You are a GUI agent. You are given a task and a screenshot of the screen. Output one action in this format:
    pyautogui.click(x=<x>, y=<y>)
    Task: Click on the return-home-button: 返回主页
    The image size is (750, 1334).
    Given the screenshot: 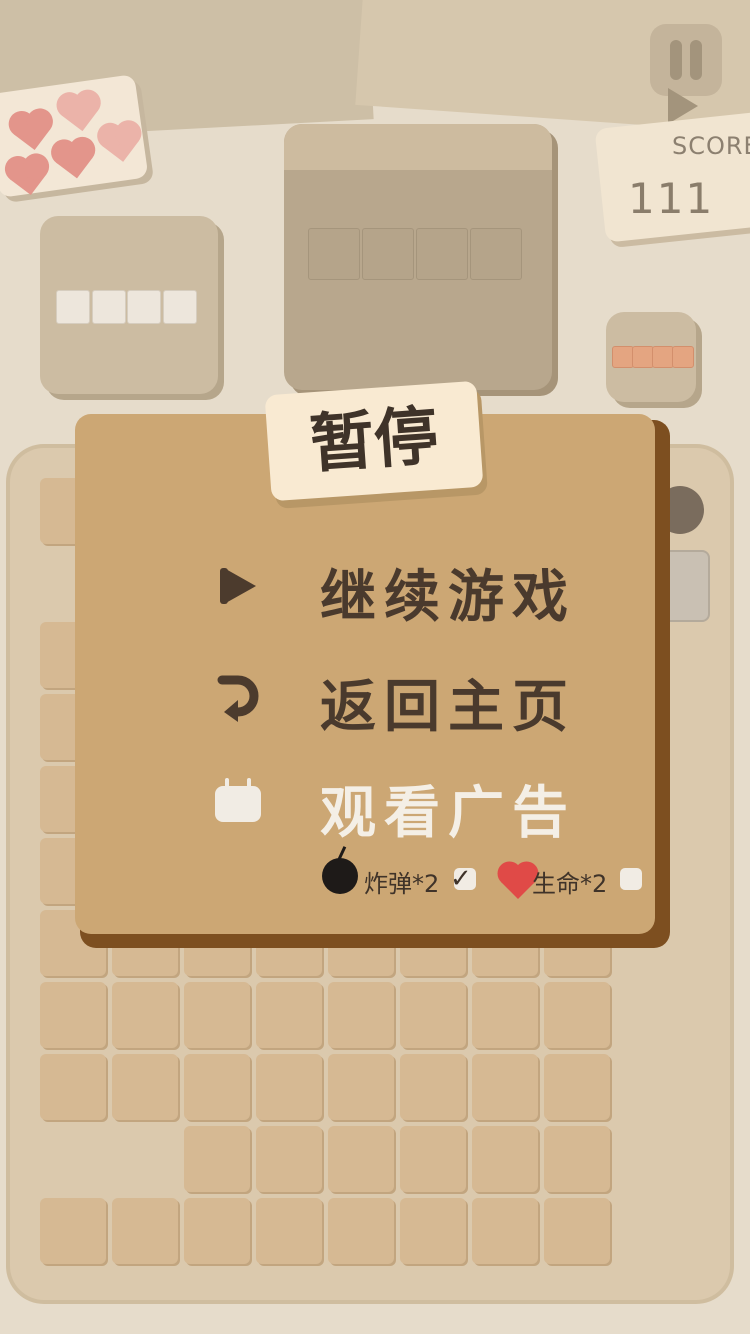 What is the action you would take?
    pyautogui.click(x=390, y=699)
    